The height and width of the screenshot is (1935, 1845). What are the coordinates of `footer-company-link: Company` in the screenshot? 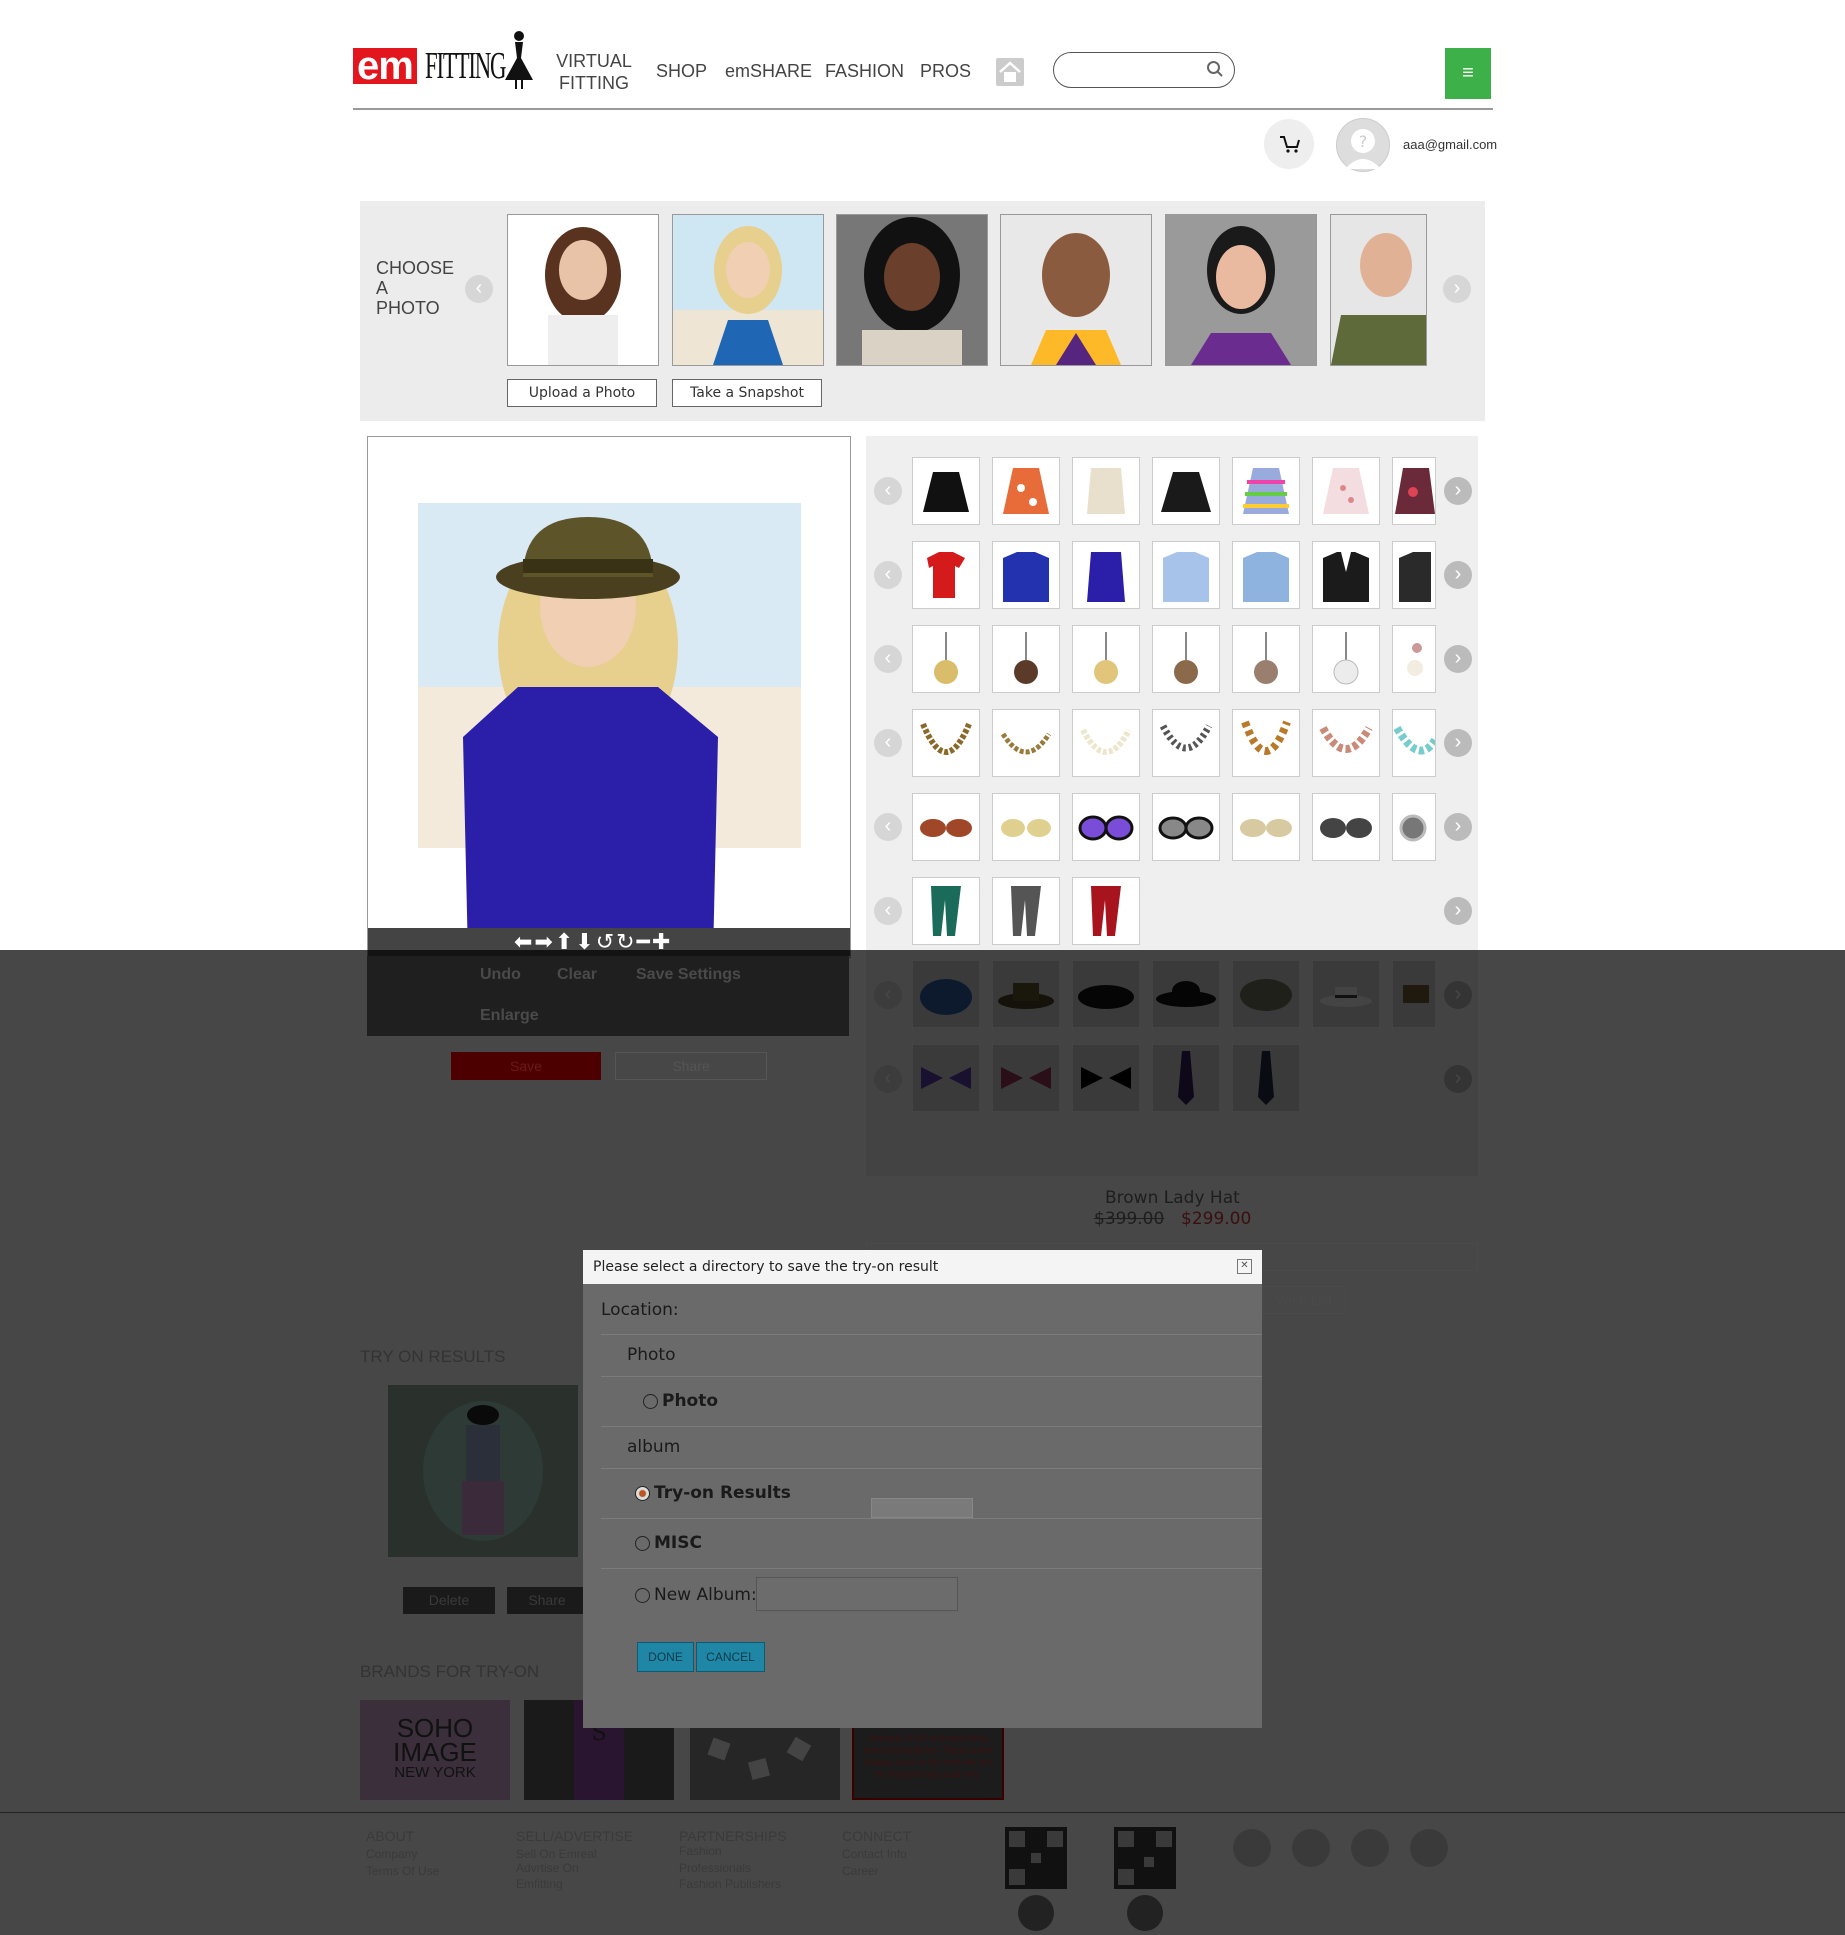 It's located at (391, 1854).